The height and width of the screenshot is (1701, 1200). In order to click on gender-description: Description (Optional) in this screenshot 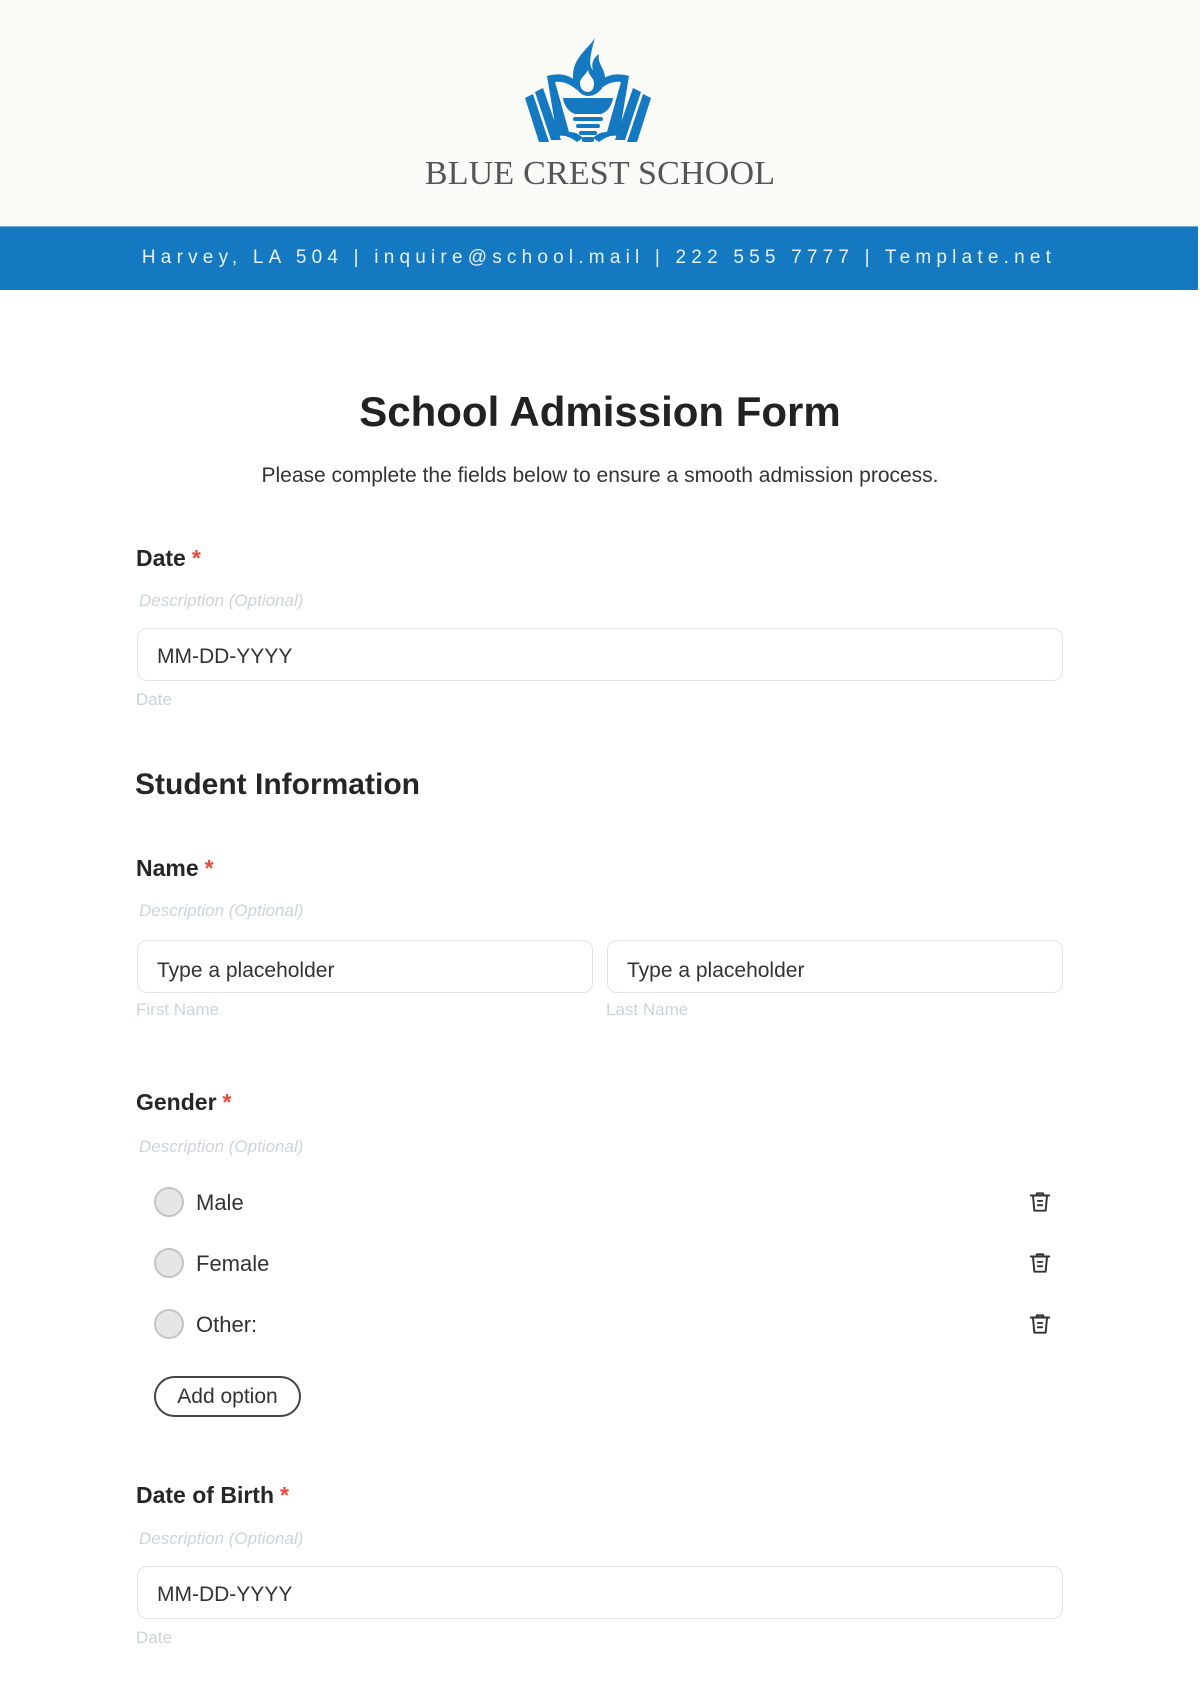, I will do `click(221, 1147)`.